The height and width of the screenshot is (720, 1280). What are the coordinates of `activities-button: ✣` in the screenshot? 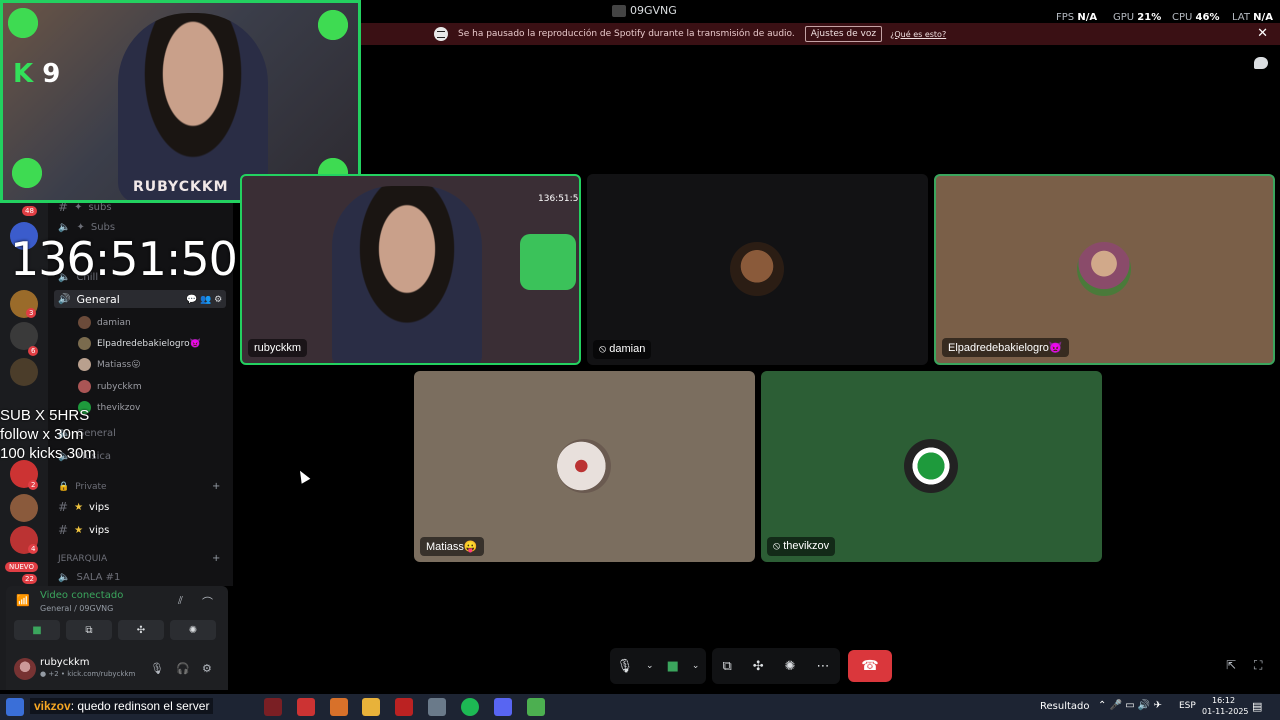 It's located at (141, 630).